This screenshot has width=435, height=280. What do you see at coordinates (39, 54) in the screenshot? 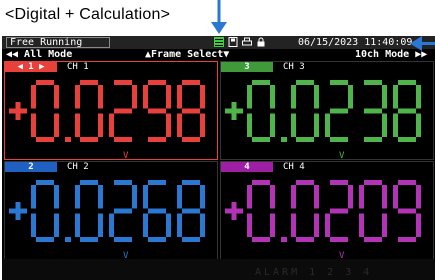
I see `all-mode-button: ◀◀ All Mode` at bounding box center [39, 54].